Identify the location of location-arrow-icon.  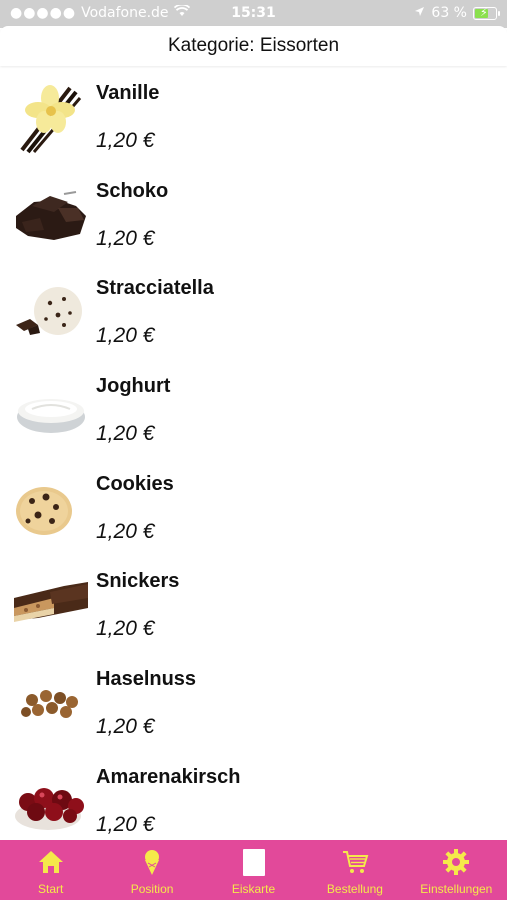
(419, 13).